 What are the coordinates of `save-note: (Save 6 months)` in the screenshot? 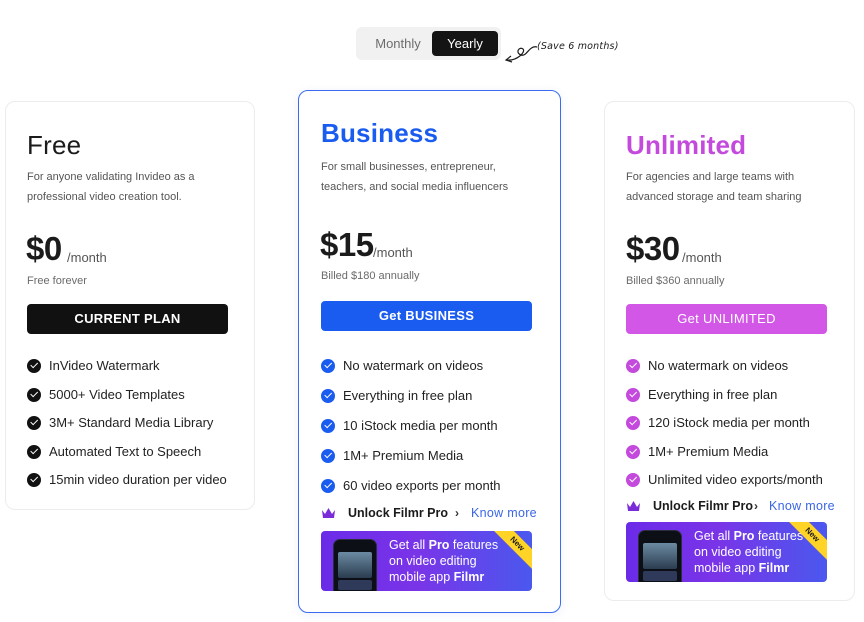 It's located at (578, 46).